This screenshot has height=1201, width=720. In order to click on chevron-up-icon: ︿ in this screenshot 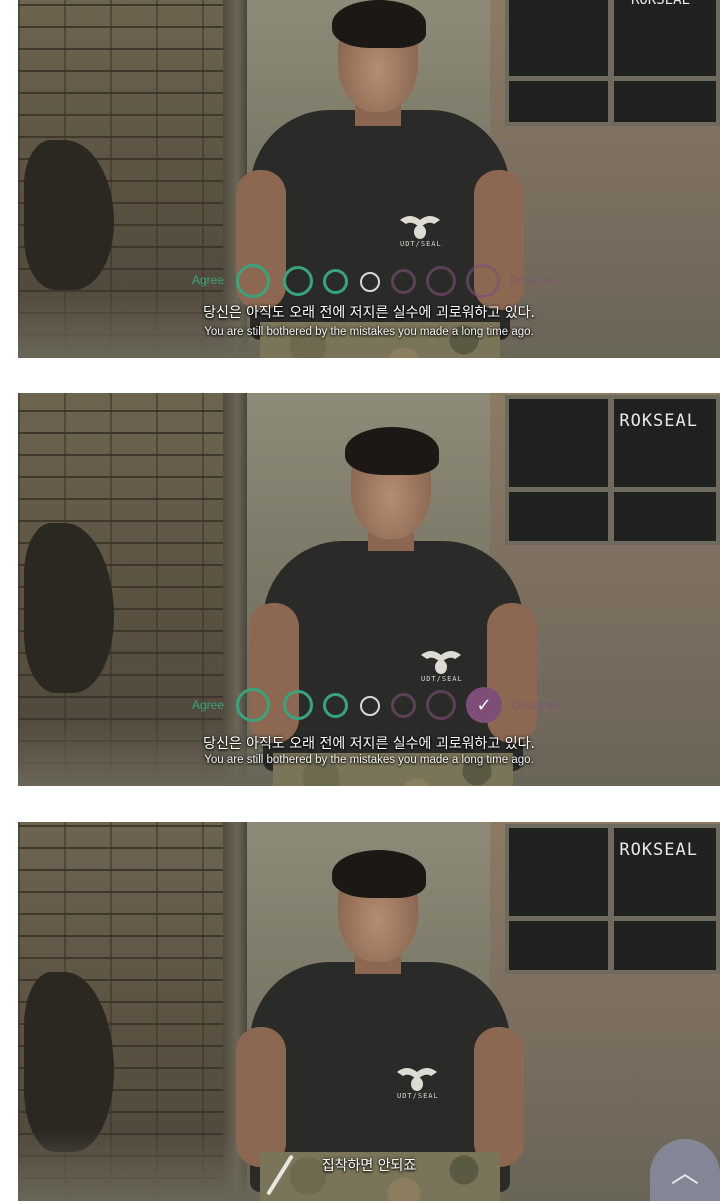, I will do `click(684, 1172)`.